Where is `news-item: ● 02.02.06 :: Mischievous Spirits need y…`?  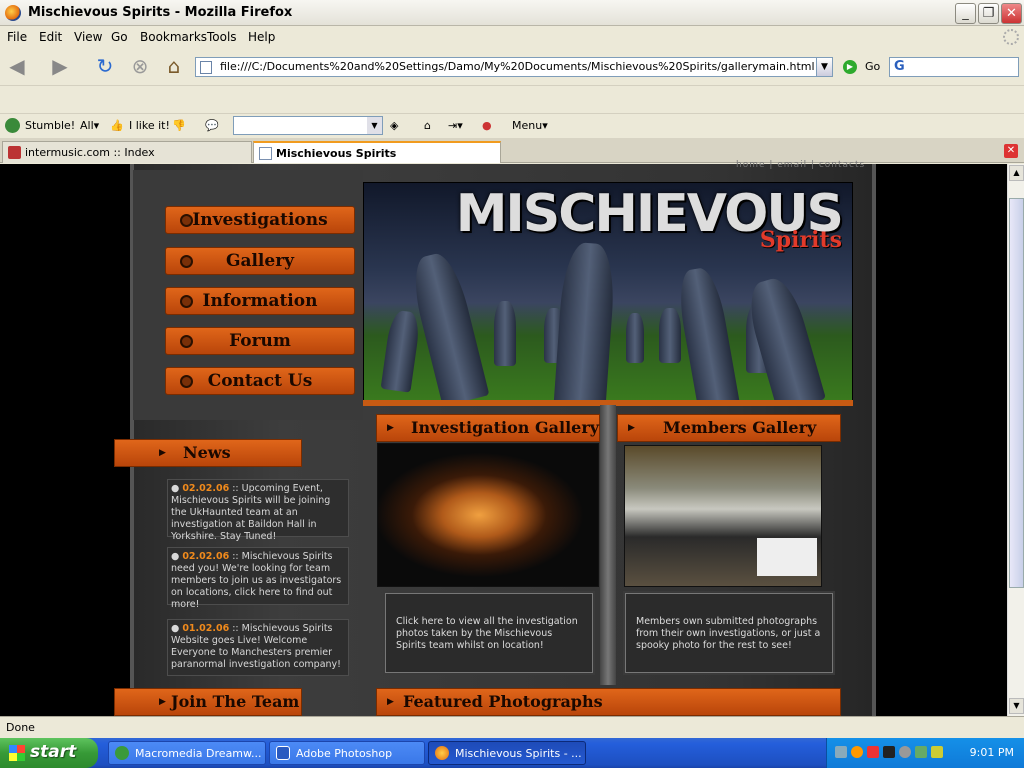
news-item: ● 02.02.06 :: Mischievous Spirits need y… is located at coordinates (258, 578).